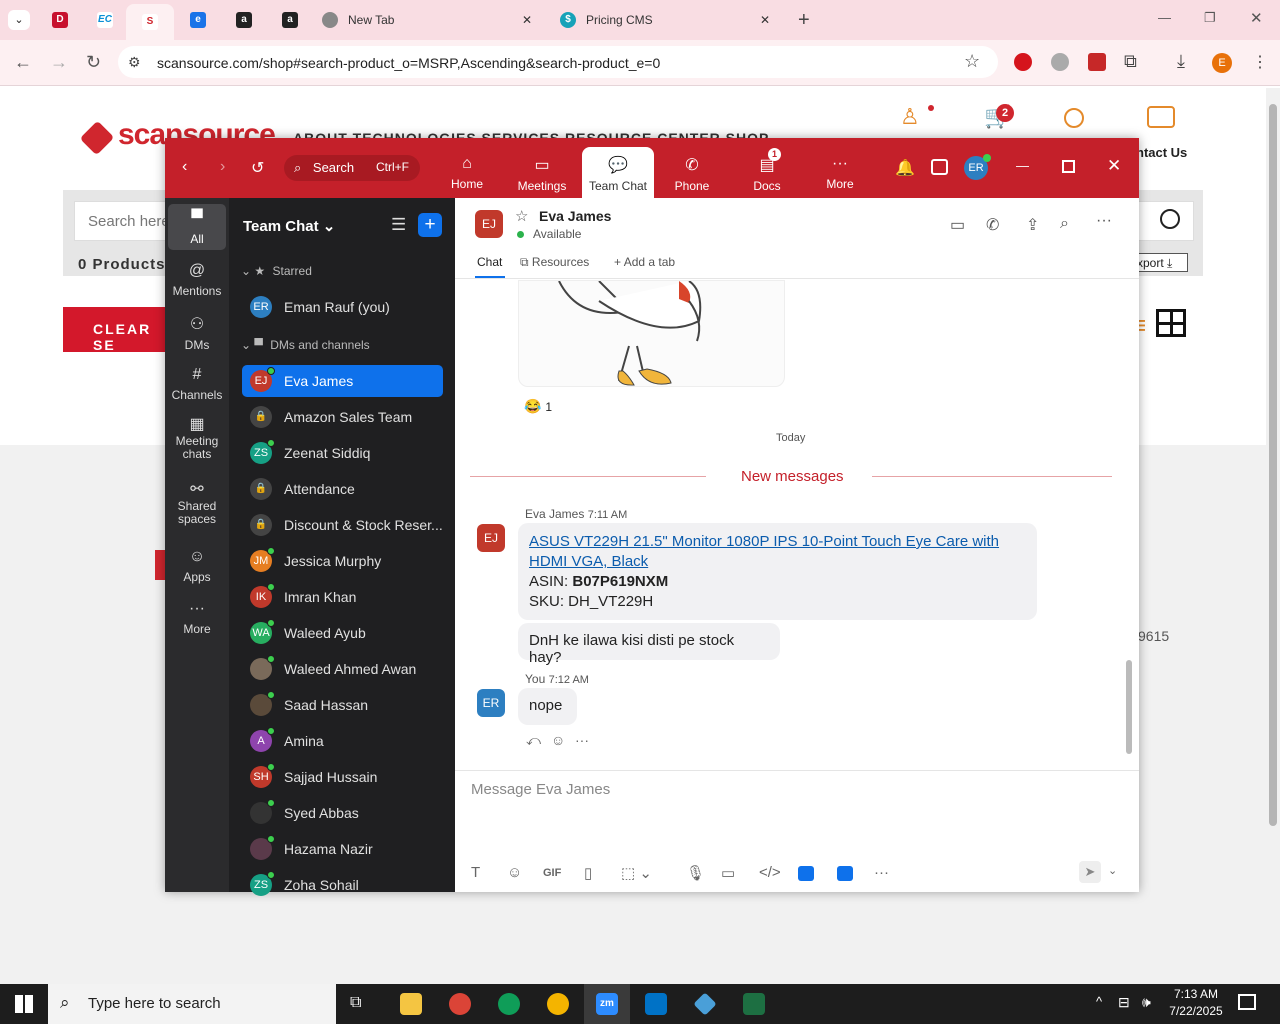 This screenshot has width=1280, height=1024. Describe the element at coordinates (290, 20) in the screenshot. I see `tab-amazon-2: a` at that location.